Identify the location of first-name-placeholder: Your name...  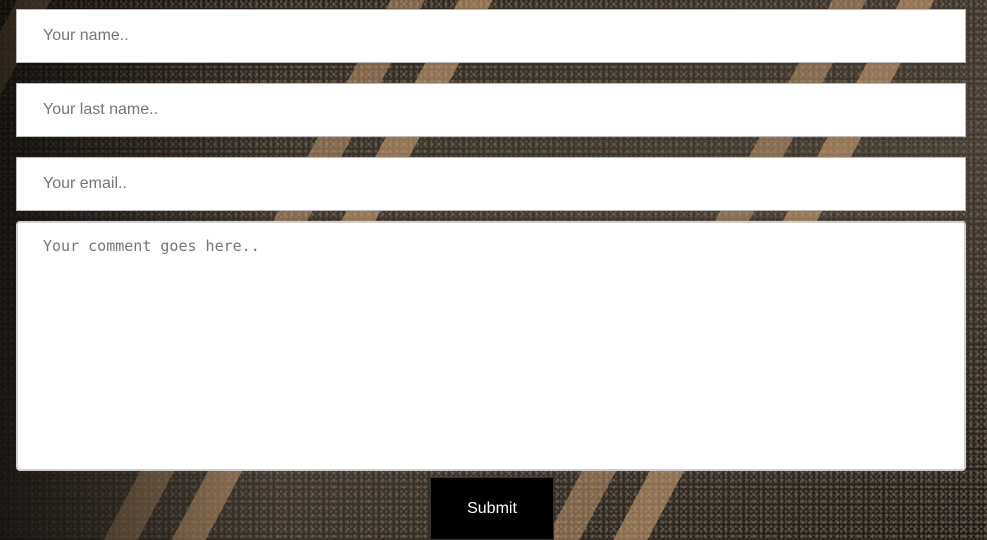
(86, 35).